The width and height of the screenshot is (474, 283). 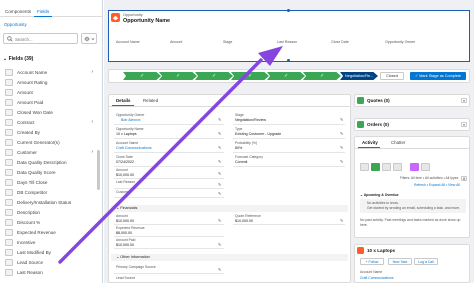 What do you see at coordinates (400, 261) in the screenshot?
I see `new-task-button: New Task` at bounding box center [400, 261].